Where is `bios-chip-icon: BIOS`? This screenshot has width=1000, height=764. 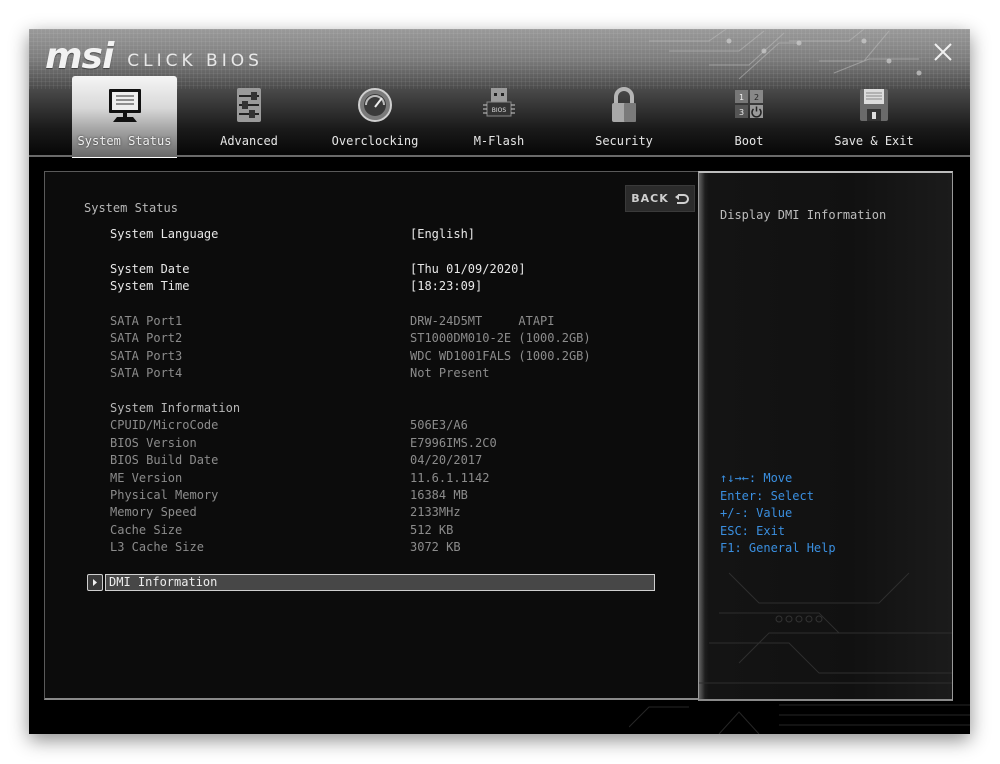
bios-chip-icon: BIOS is located at coordinates (499, 106).